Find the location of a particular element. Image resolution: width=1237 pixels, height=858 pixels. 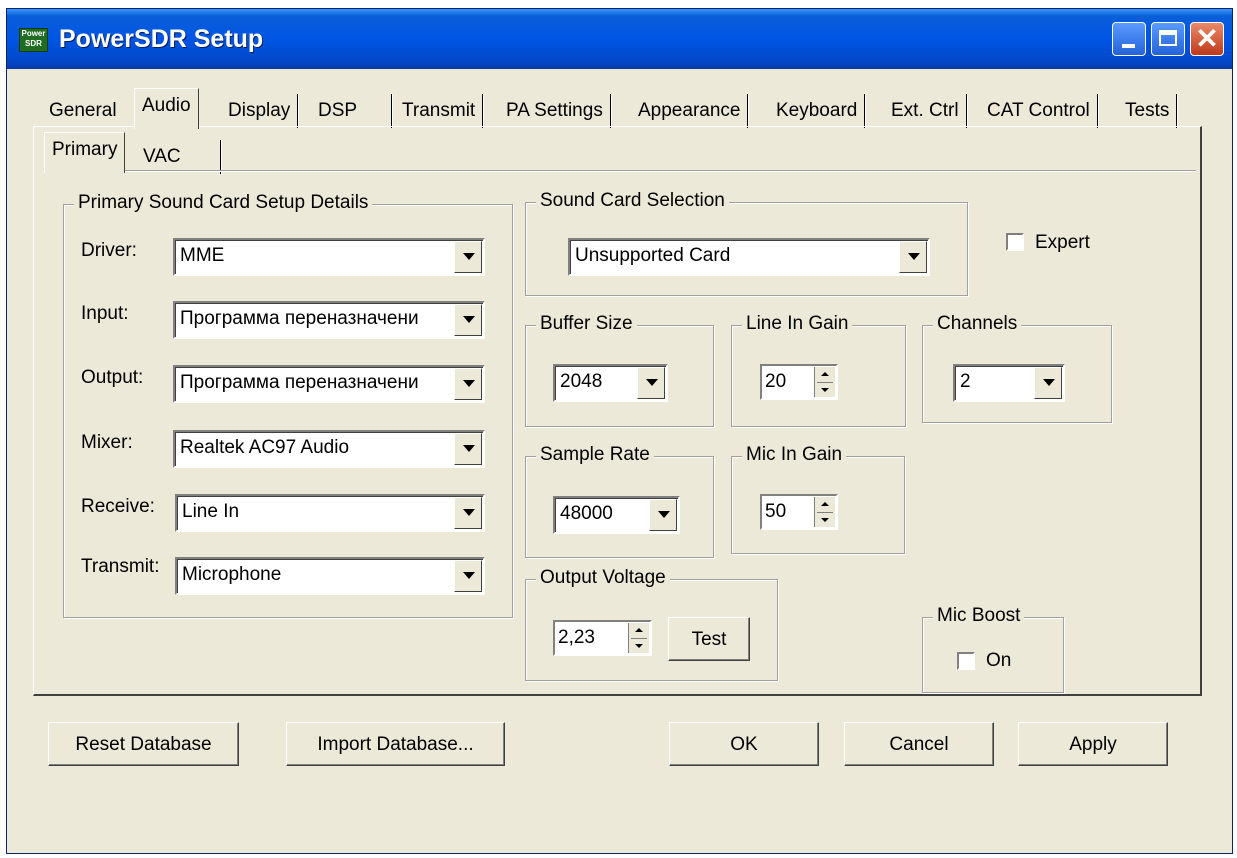

buffer-size-select: 2048 is located at coordinates (610, 383).